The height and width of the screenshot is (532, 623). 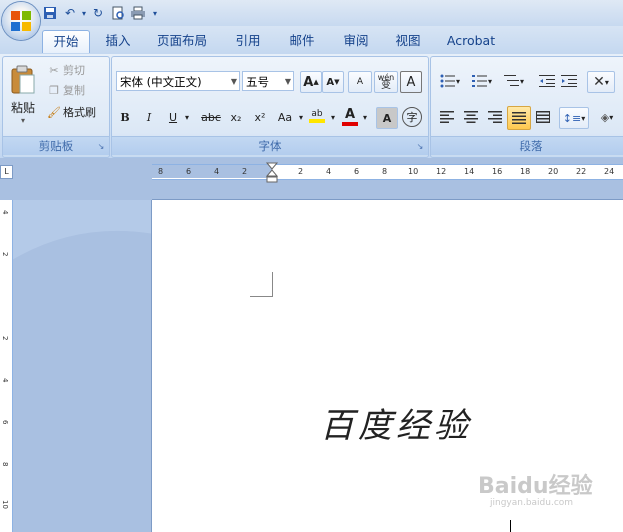 What do you see at coordinates (173, 117) in the screenshot?
I see `underline-button: U` at bounding box center [173, 117].